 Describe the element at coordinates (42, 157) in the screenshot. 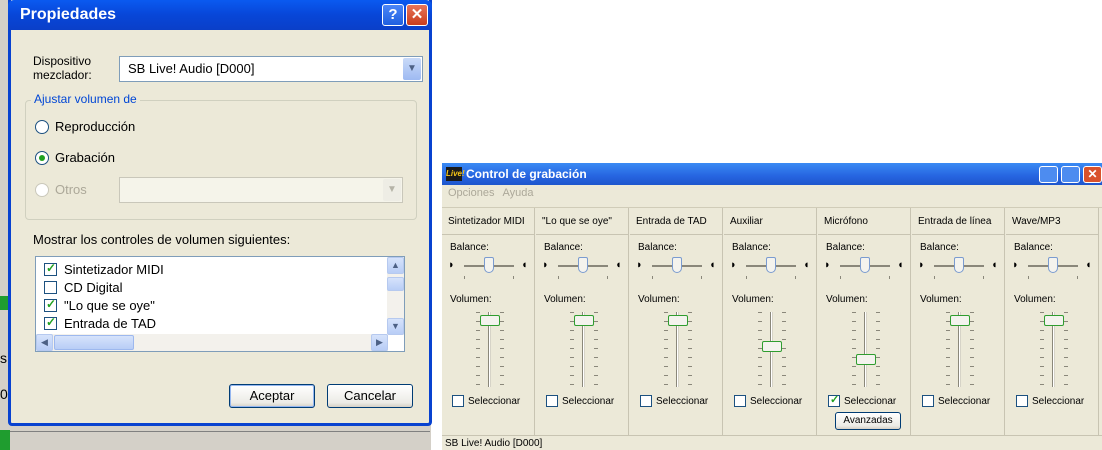

I see `radio-checked-icon` at that location.